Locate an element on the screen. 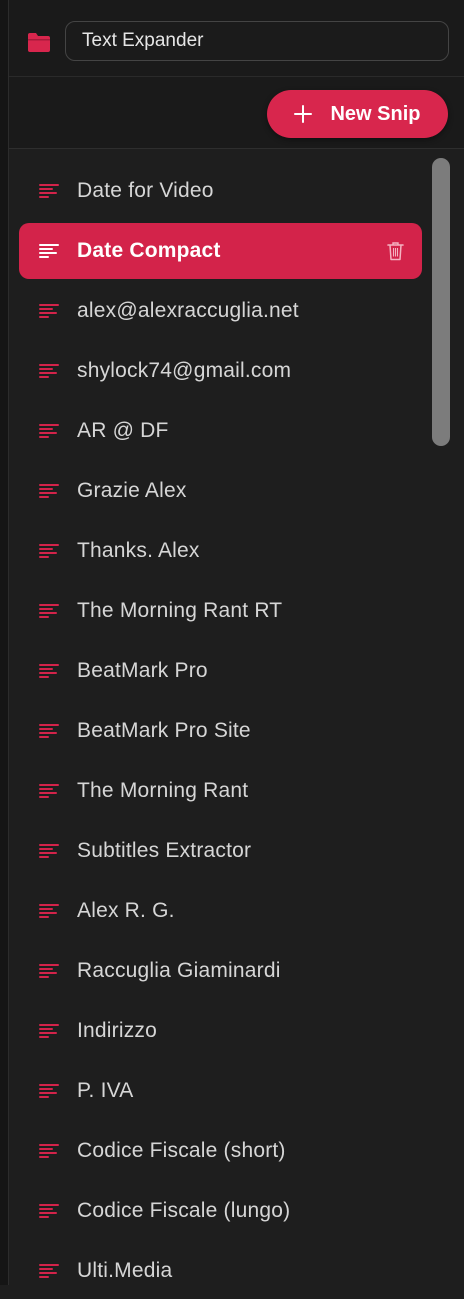 The width and height of the screenshot is (464, 1299). snip-item: The Morning Rant RT is located at coordinates (220, 611).